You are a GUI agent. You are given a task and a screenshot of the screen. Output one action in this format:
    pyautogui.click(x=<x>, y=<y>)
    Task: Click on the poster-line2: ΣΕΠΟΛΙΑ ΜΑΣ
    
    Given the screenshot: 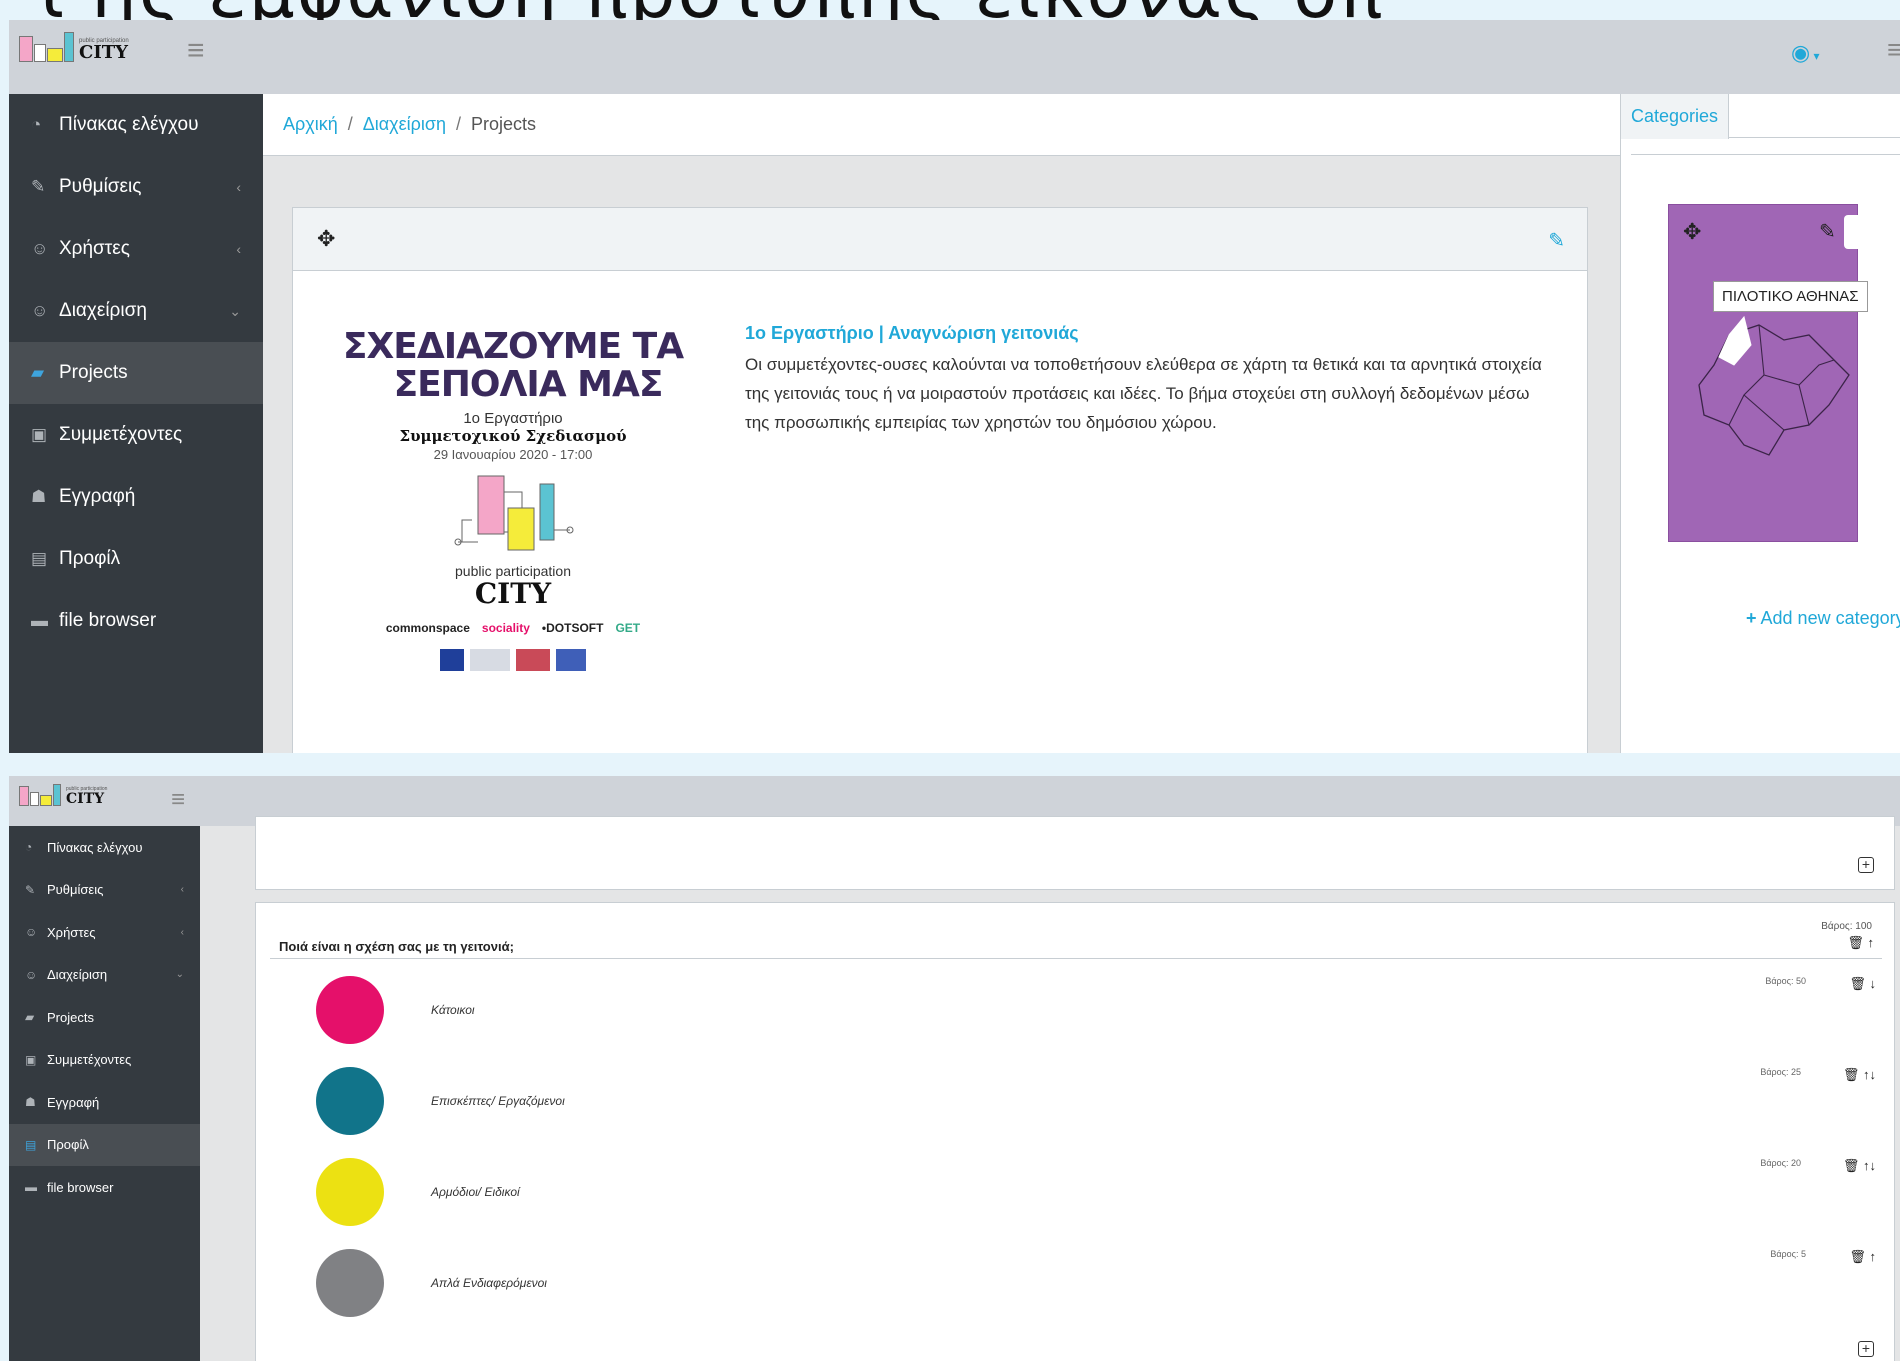 What is the action you would take?
    pyautogui.click(x=528, y=384)
    